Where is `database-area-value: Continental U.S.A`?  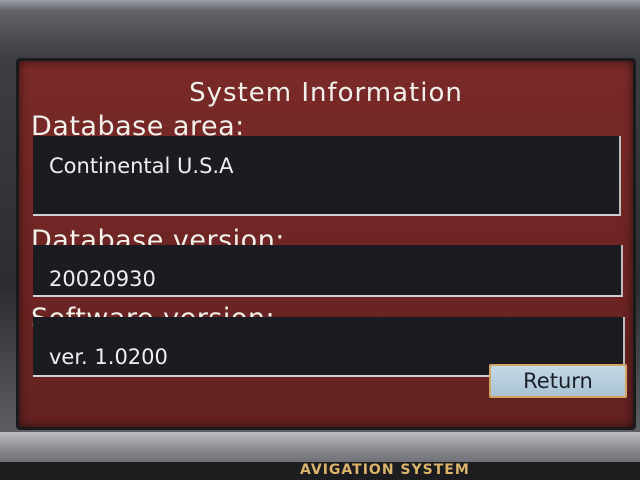
database-area-value: Continental U.S.A is located at coordinates (141, 166).